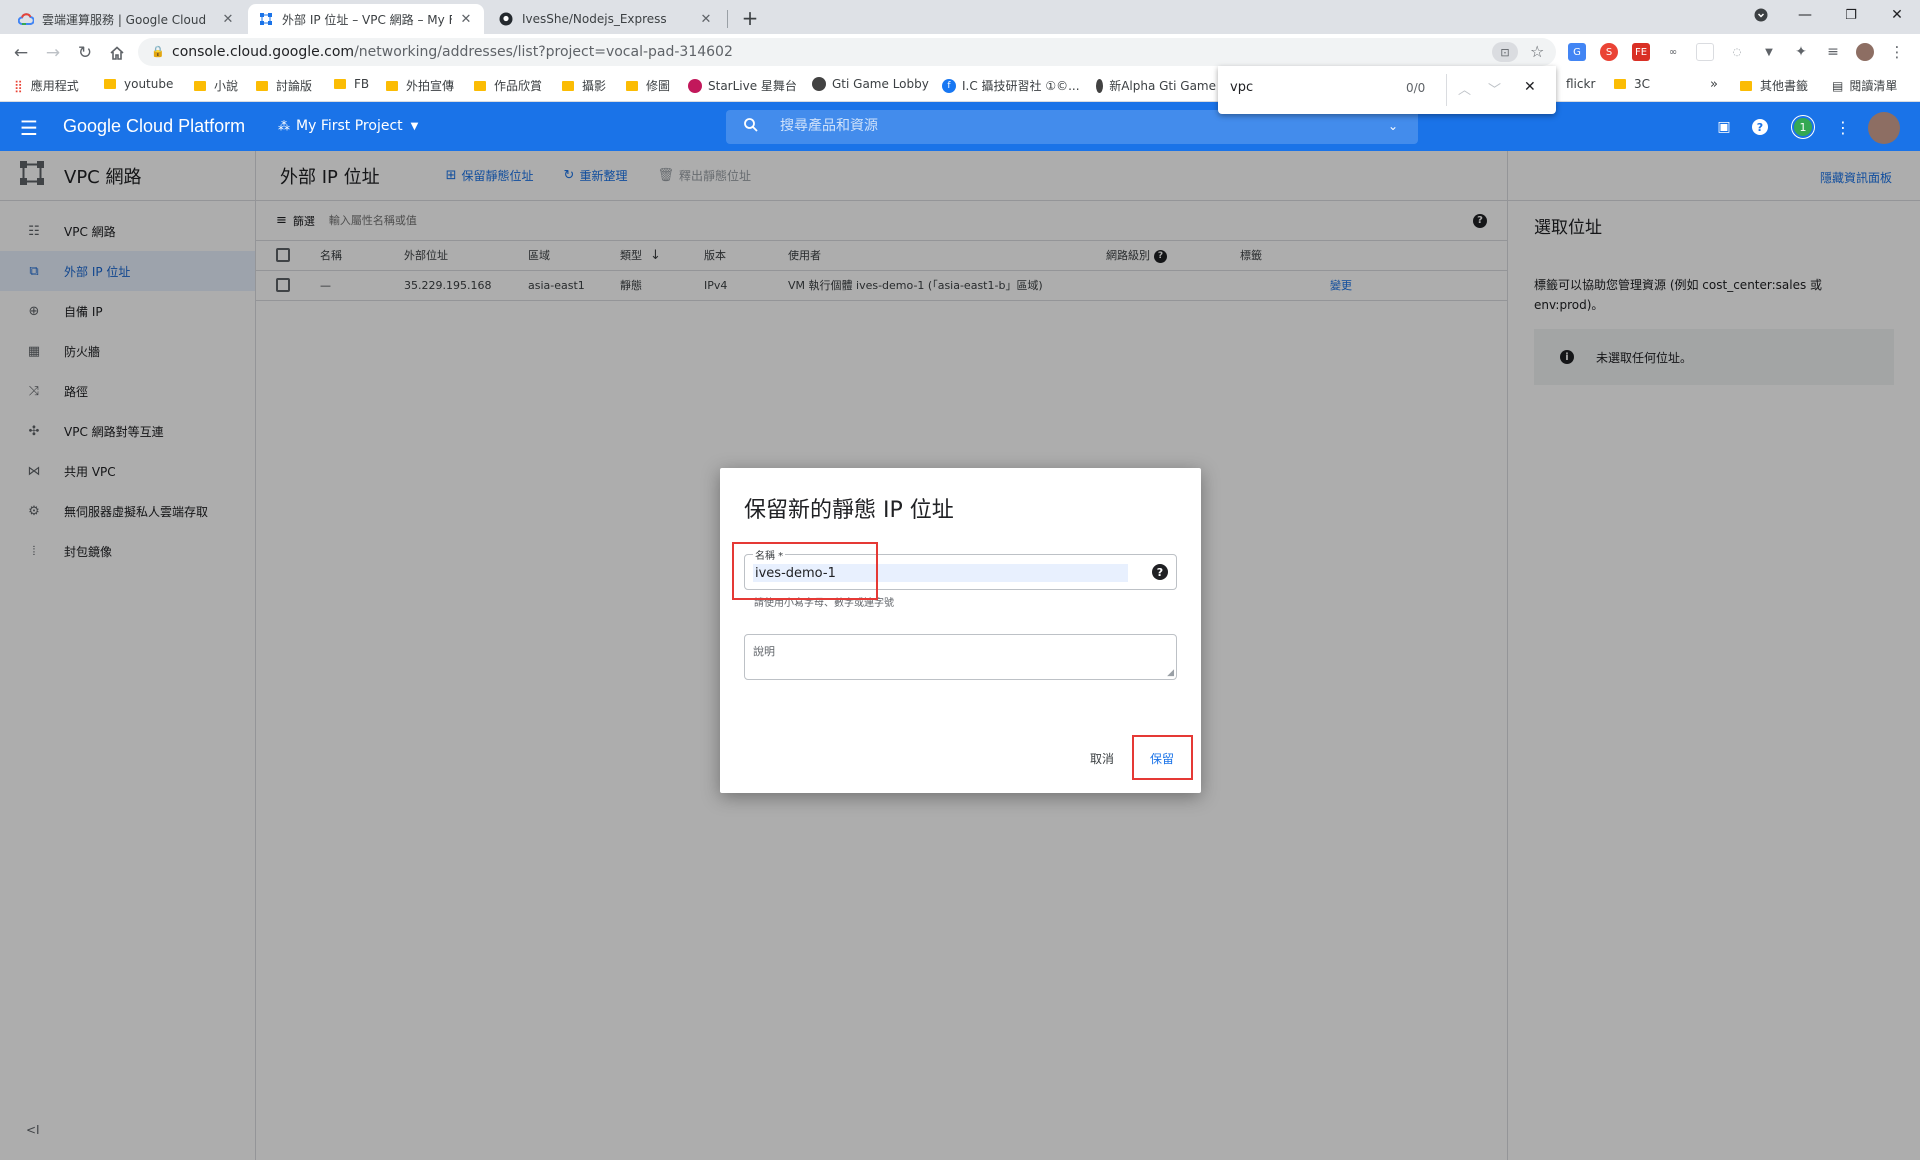 This screenshot has height=1160, width=1920. Describe the element at coordinates (695, 85) in the screenshot. I see `starlive-icon` at that location.